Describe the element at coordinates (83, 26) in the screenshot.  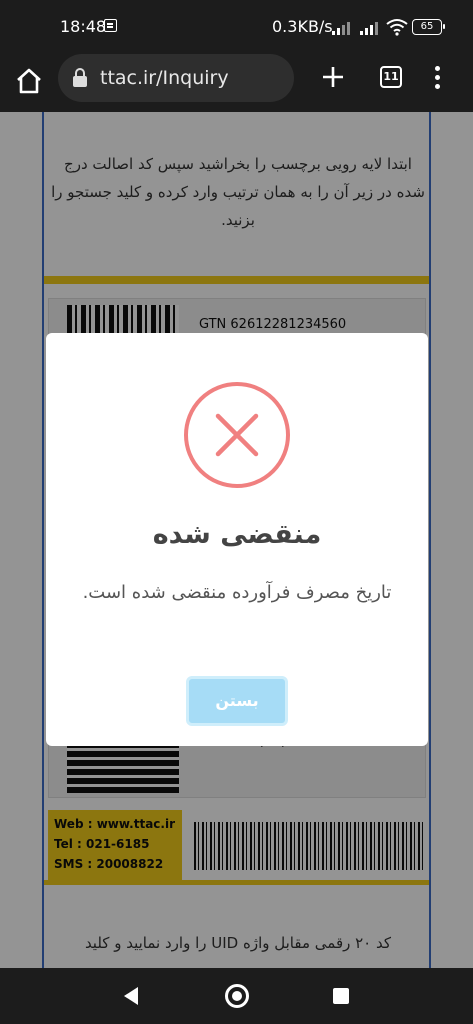
I see `status-time: 18:48` at that location.